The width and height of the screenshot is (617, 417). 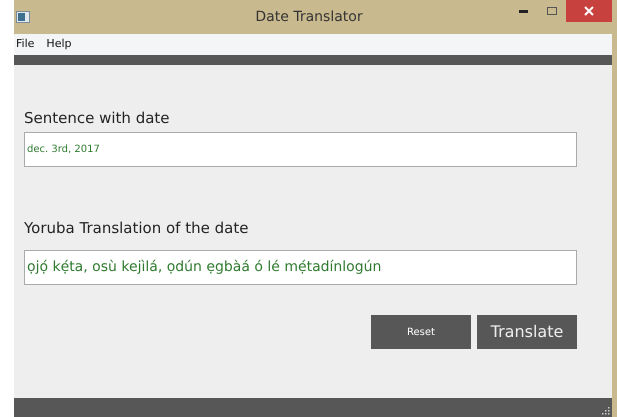 I want to click on app-icon, so click(x=23, y=17).